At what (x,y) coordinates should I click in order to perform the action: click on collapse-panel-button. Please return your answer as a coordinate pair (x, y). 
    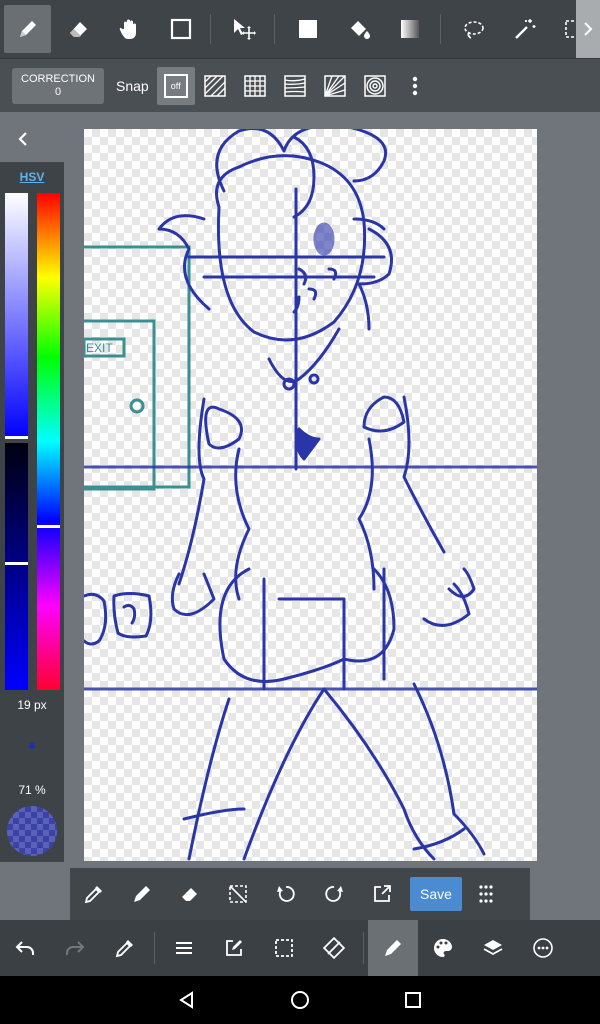
    Looking at the image, I should click on (23, 139).